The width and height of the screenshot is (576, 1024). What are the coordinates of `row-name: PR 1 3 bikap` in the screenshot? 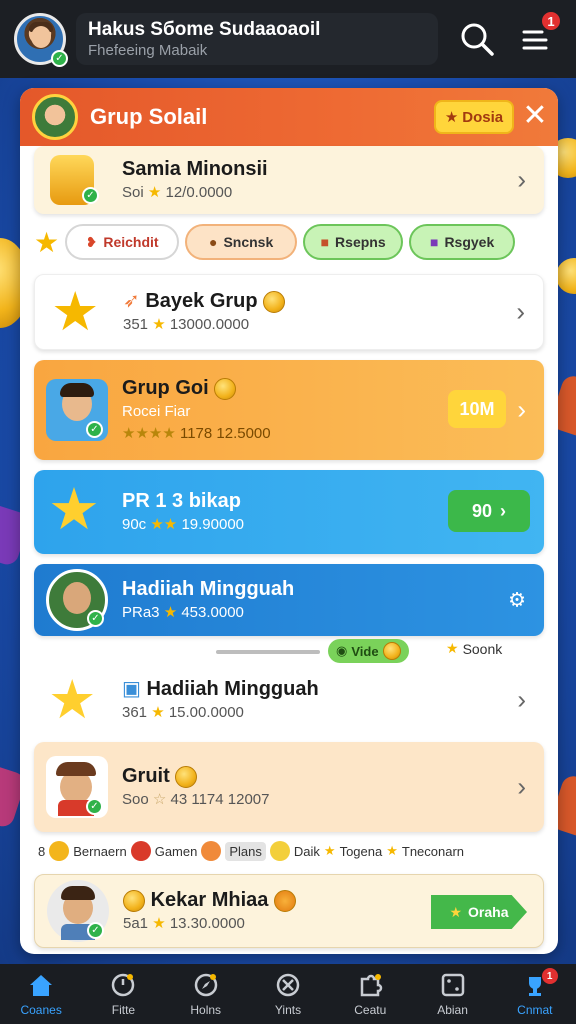 It's located at (181, 501).